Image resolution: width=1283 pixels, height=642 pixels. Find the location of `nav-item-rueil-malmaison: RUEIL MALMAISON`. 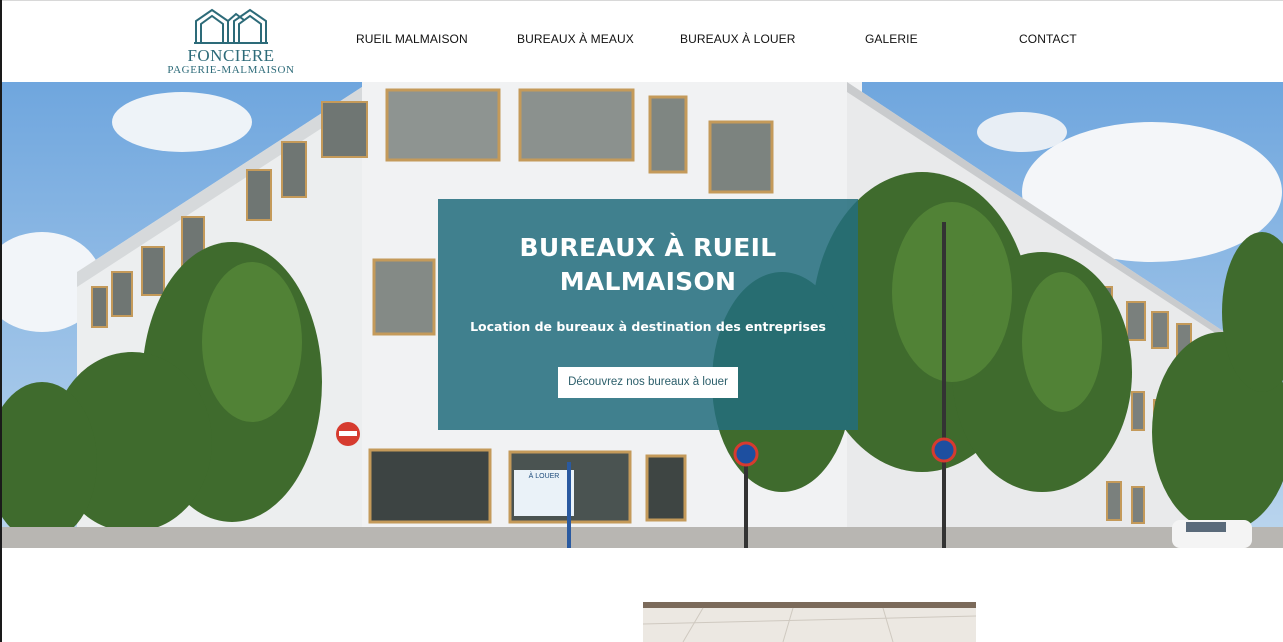

nav-item-rueil-malmaison: RUEIL MALMAISON is located at coordinates (412, 39).